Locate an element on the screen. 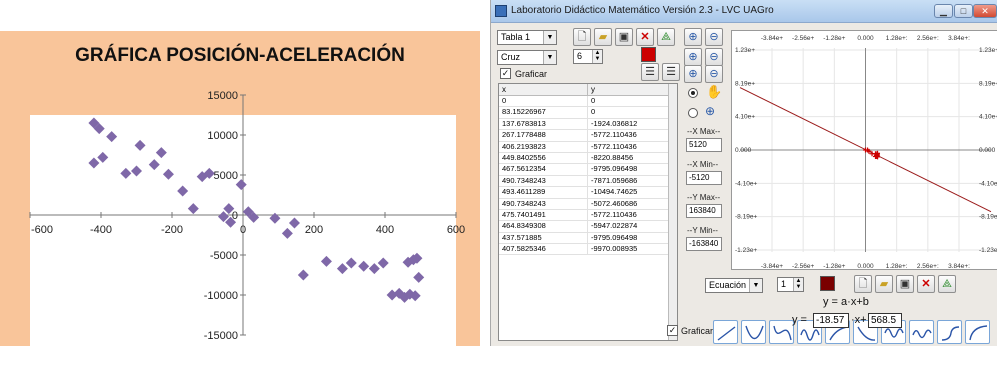  zoom-y-out-button: ⊖ is located at coordinates (714, 74).